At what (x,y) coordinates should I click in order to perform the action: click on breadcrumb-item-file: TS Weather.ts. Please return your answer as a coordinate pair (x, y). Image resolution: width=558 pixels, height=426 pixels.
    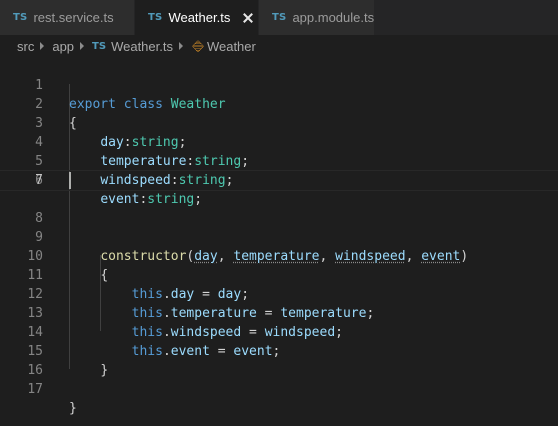
    Looking at the image, I should click on (132, 46).